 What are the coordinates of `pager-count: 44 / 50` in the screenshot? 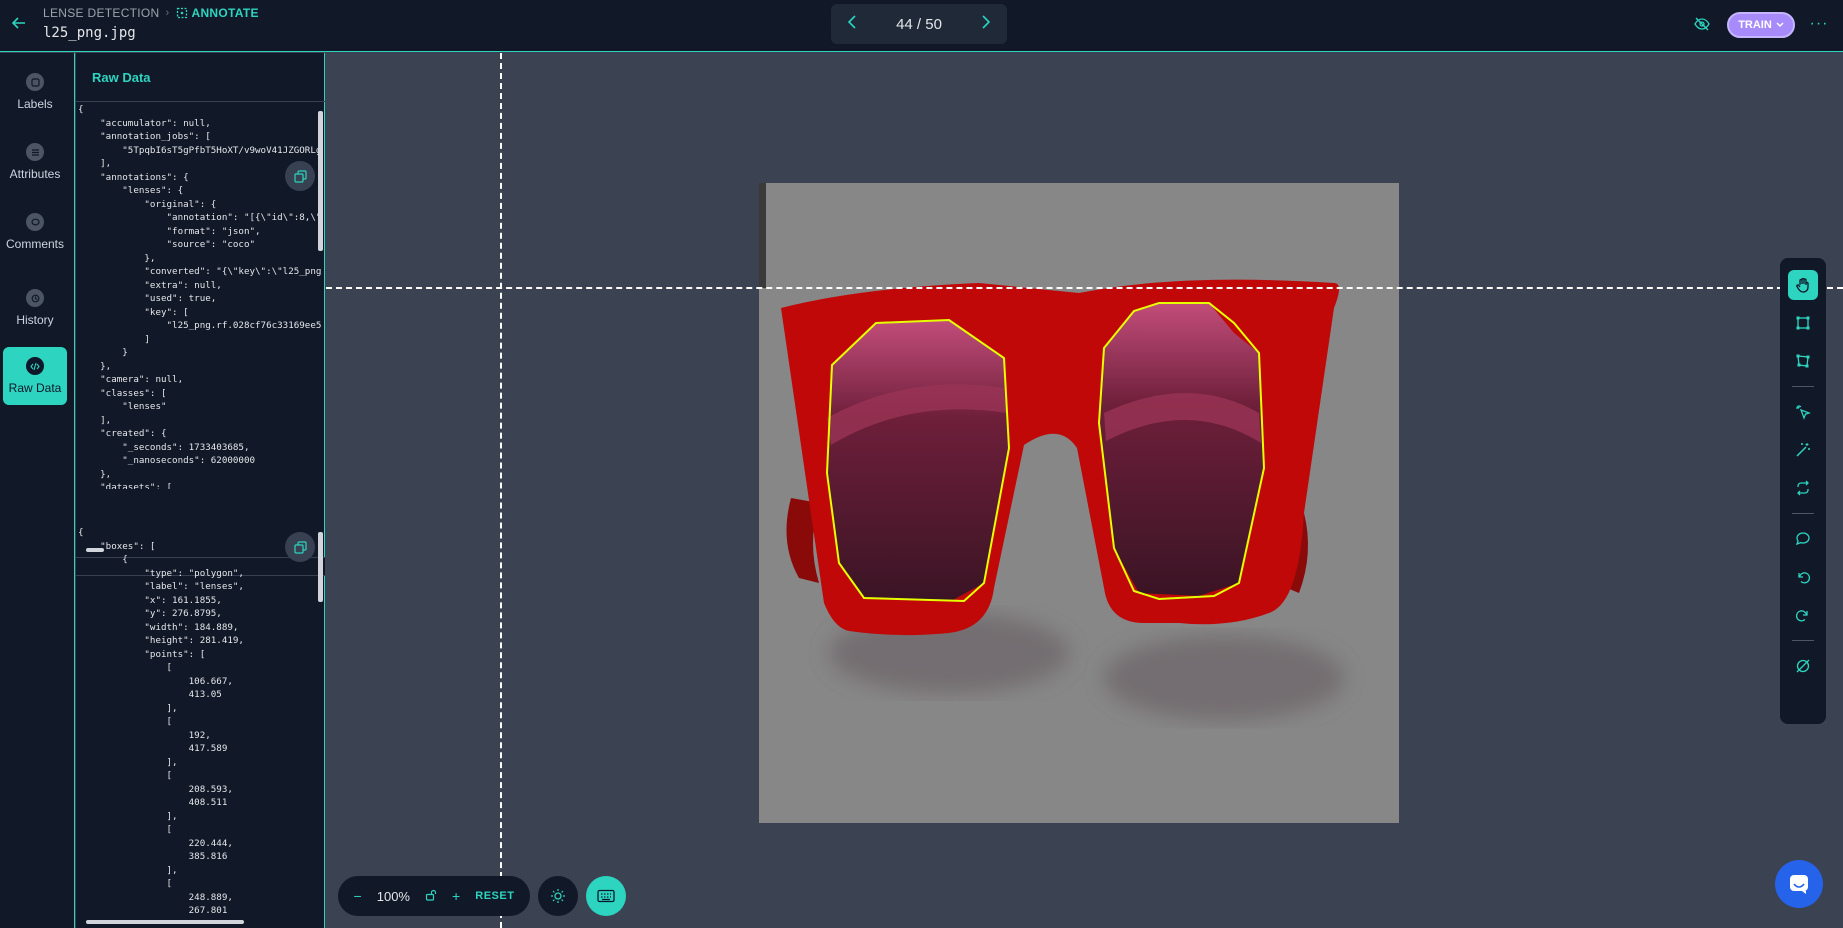 It's located at (919, 24).